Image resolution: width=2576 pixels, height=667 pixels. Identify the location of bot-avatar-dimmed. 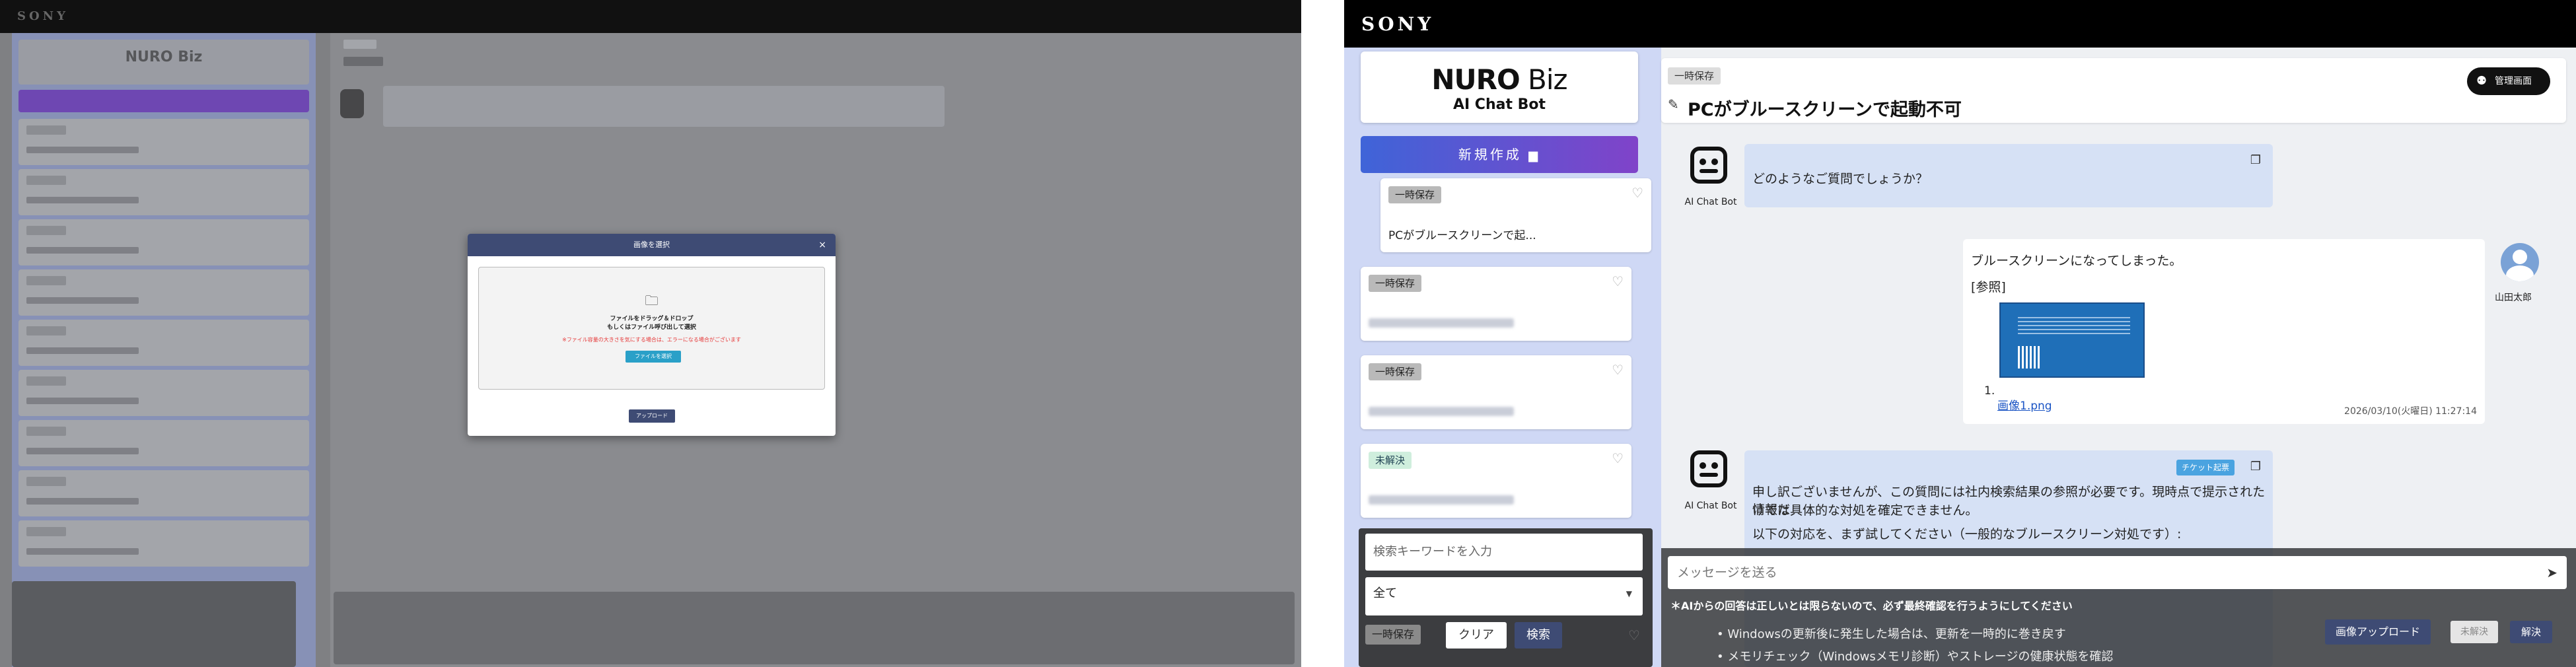
(352, 103).